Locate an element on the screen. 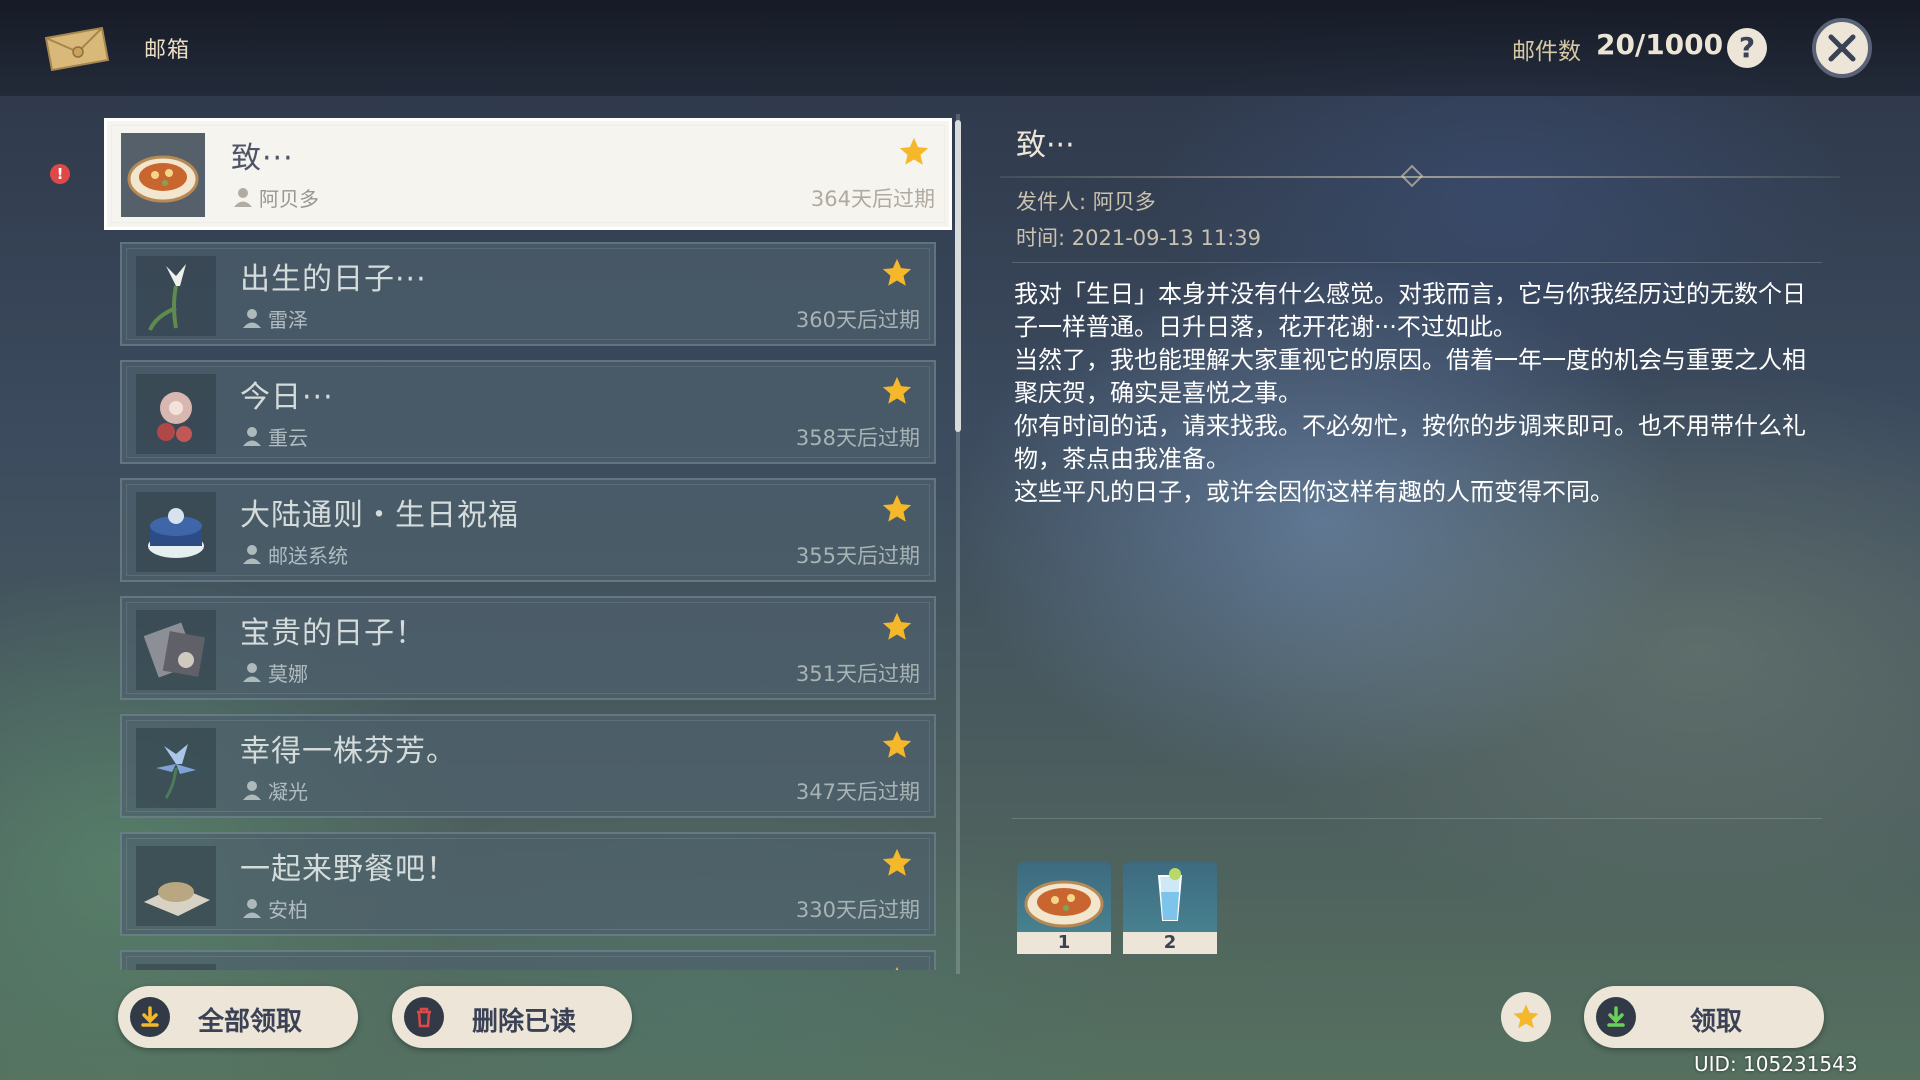 Image resolution: width=1920 pixels, height=1080 pixels. detail-sender: 发件人: 阿贝多 is located at coordinates (1086, 202).